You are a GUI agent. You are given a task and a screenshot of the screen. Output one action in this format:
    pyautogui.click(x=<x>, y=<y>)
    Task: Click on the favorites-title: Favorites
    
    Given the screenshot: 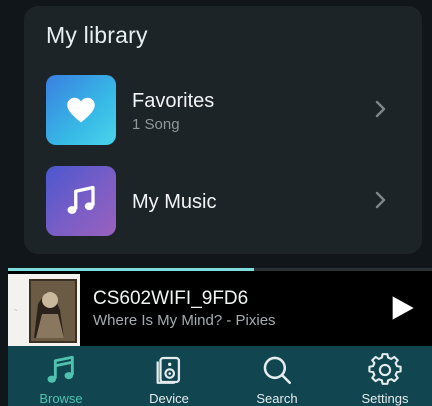 What is the action you would take?
    pyautogui.click(x=173, y=101)
    